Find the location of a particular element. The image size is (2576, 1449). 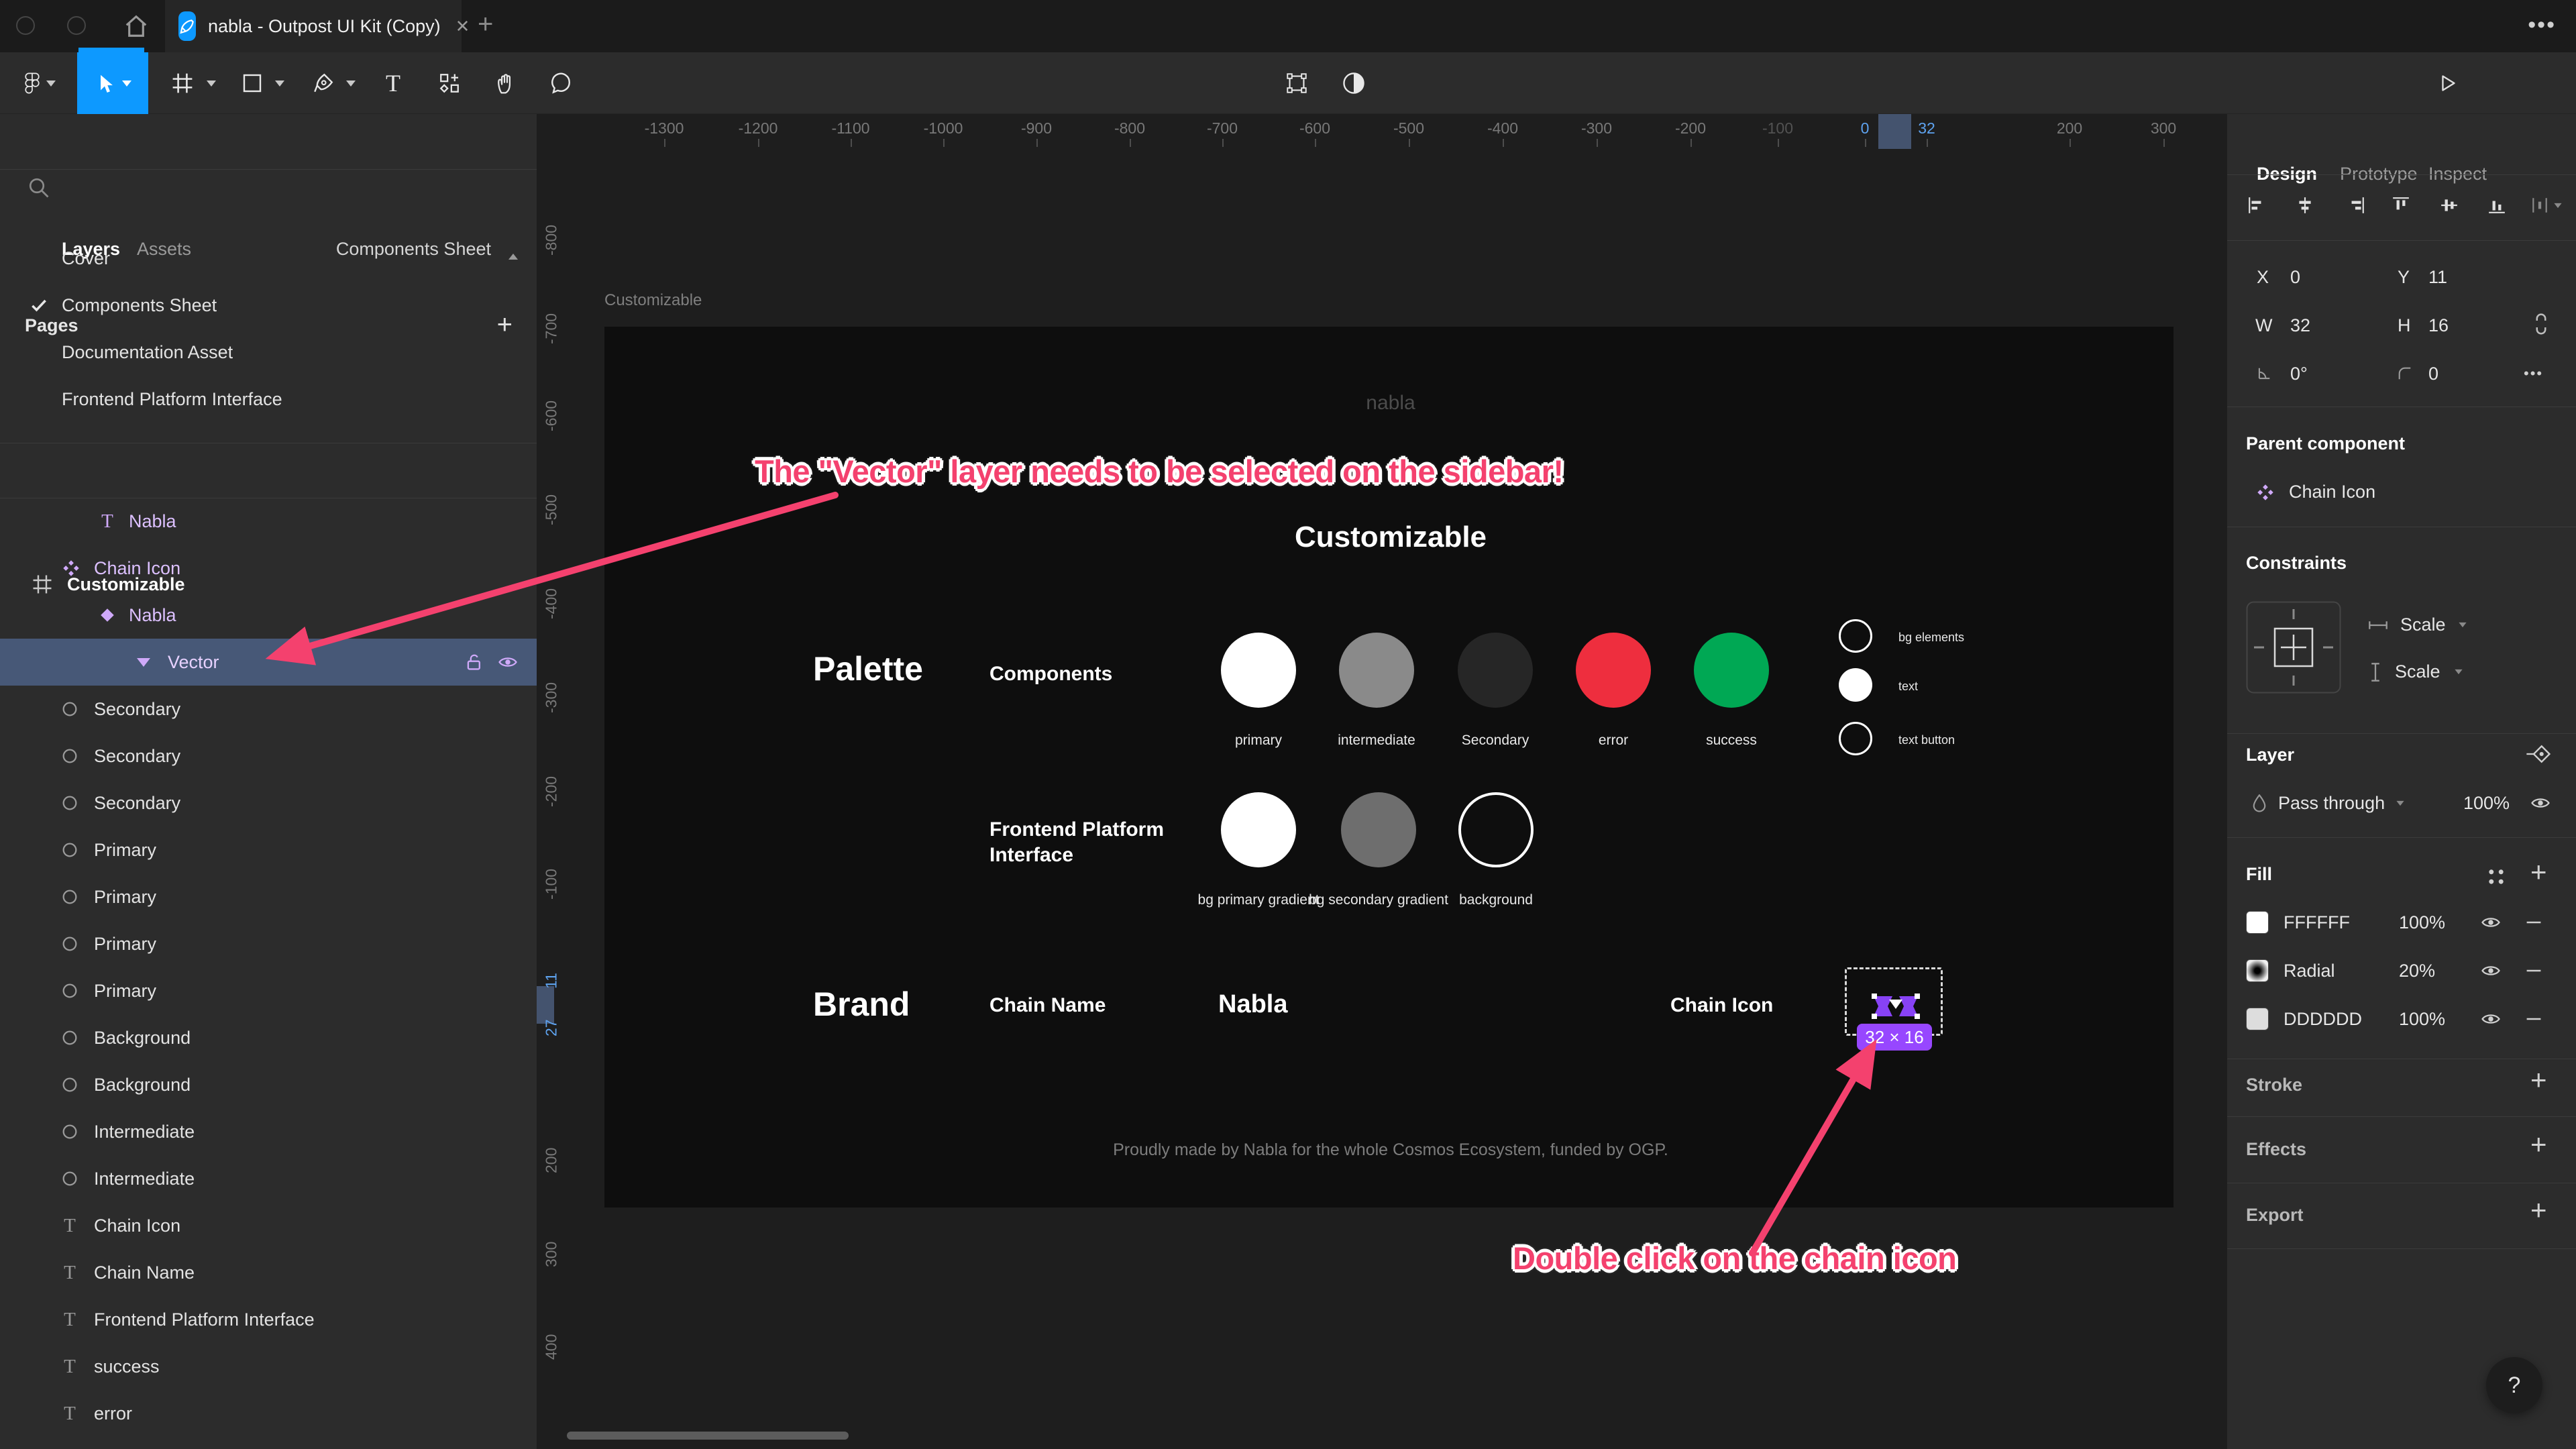

pen-tool-button is located at coordinates (323, 83).